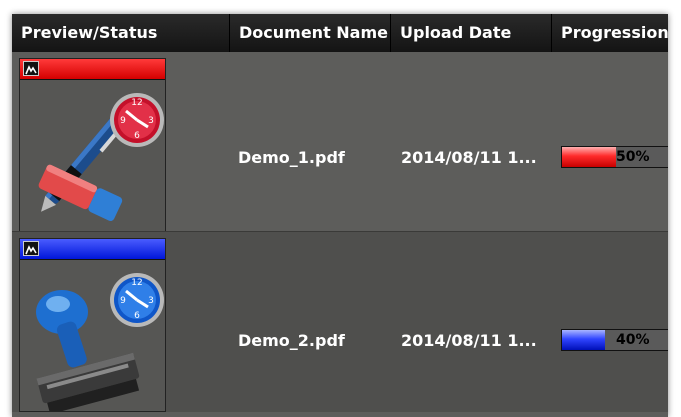  Describe the element at coordinates (92, 249) in the screenshot. I see `status-bar-blue` at that location.